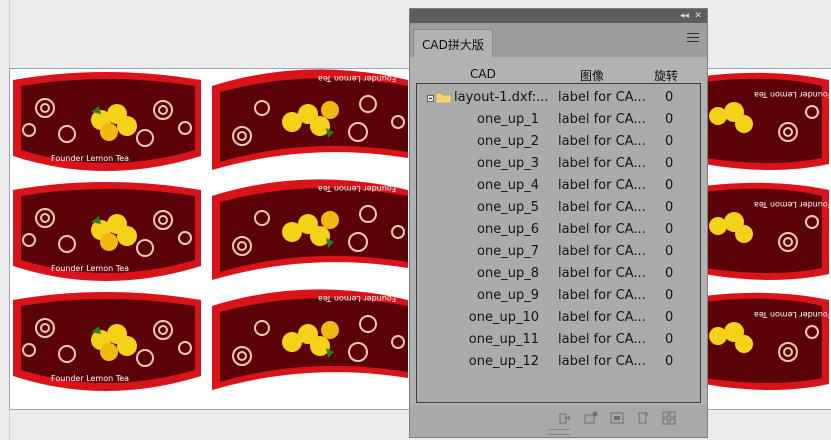 This screenshot has width=831, height=440. I want to click on tree-item-row: one_up_12 label for CA... 0, so click(558, 363).